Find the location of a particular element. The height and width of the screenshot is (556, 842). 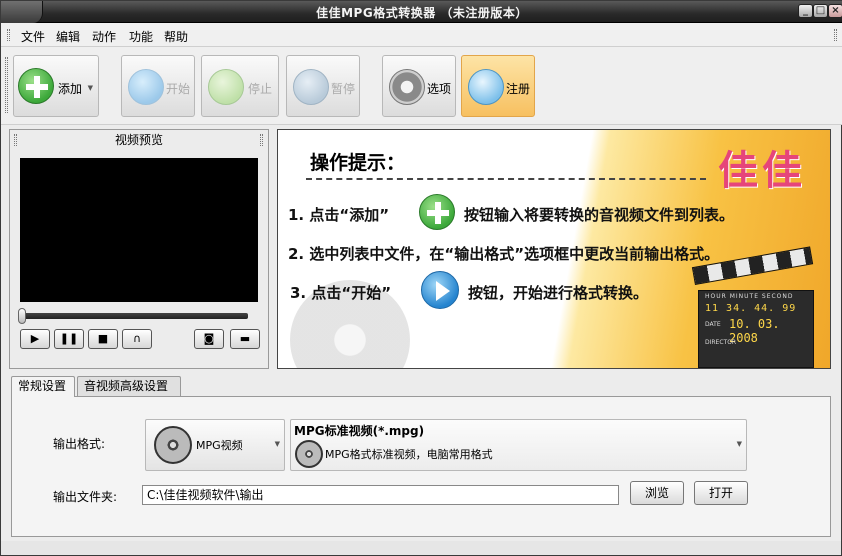

tips-divider is located at coordinates (506, 179).